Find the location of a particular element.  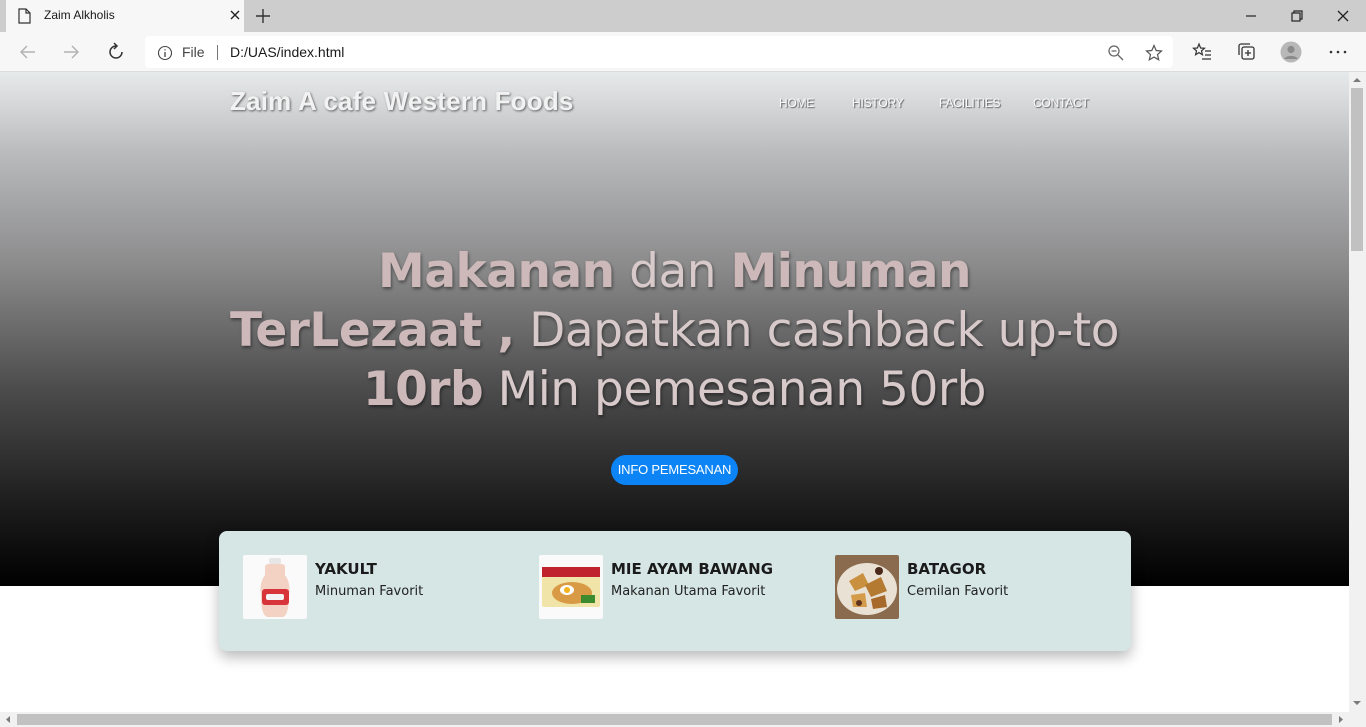

more-options-icon is located at coordinates (1338, 52).